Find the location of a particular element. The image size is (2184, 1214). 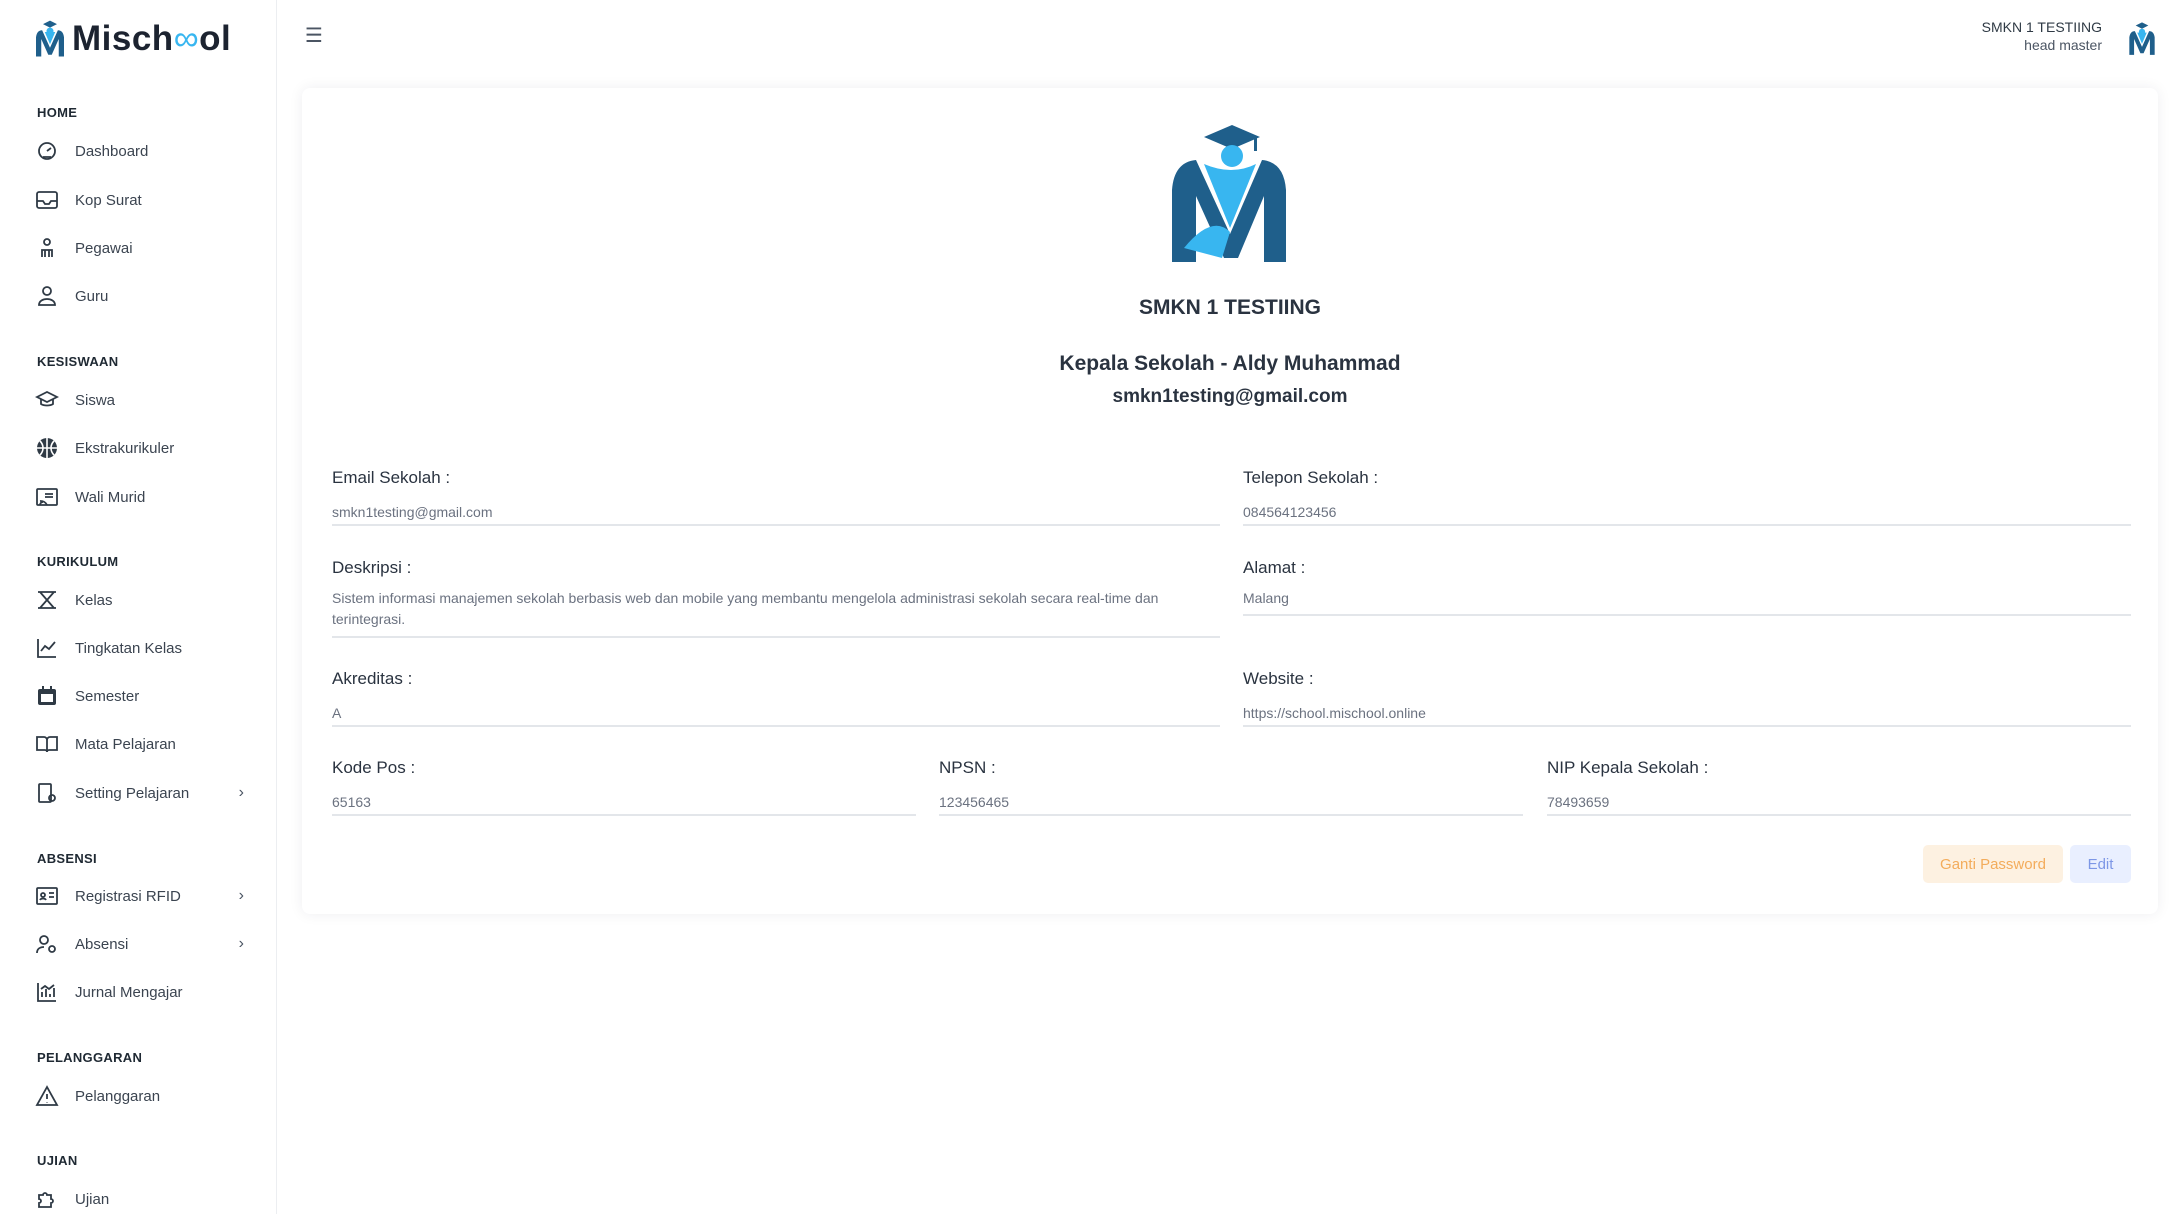

sidebar-item-registrasi-rfid: Registrasi RFID › is located at coordinates (139, 896).